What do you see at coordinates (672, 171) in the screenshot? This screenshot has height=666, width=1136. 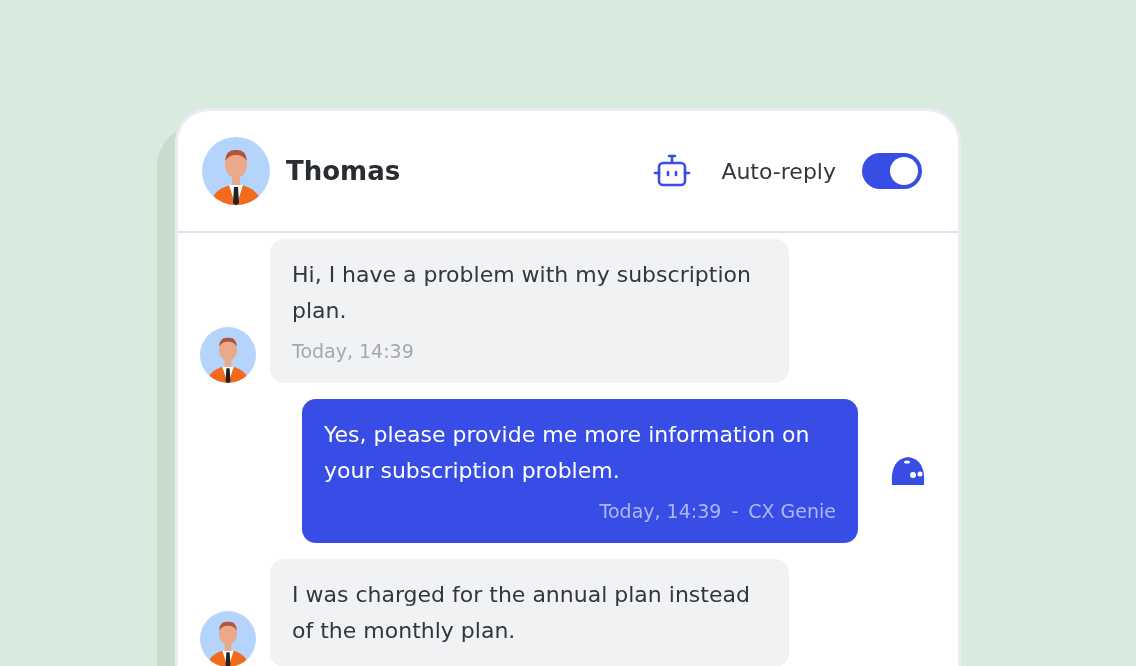 I see `robot-icon` at bounding box center [672, 171].